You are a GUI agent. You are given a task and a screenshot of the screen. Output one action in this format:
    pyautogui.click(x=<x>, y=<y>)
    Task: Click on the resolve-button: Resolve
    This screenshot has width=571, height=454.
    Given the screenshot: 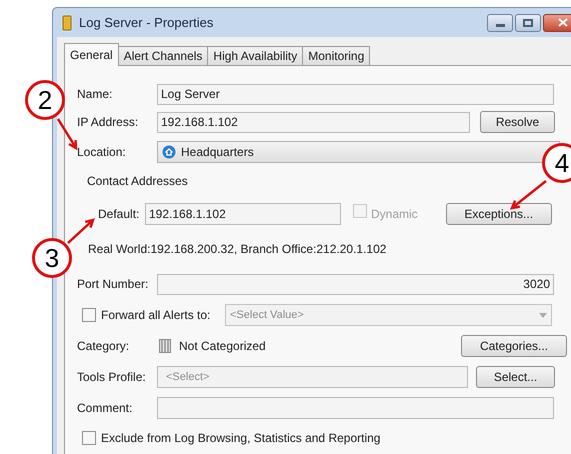 What is the action you would take?
    pyautogui.click(x=517, y=122)
    